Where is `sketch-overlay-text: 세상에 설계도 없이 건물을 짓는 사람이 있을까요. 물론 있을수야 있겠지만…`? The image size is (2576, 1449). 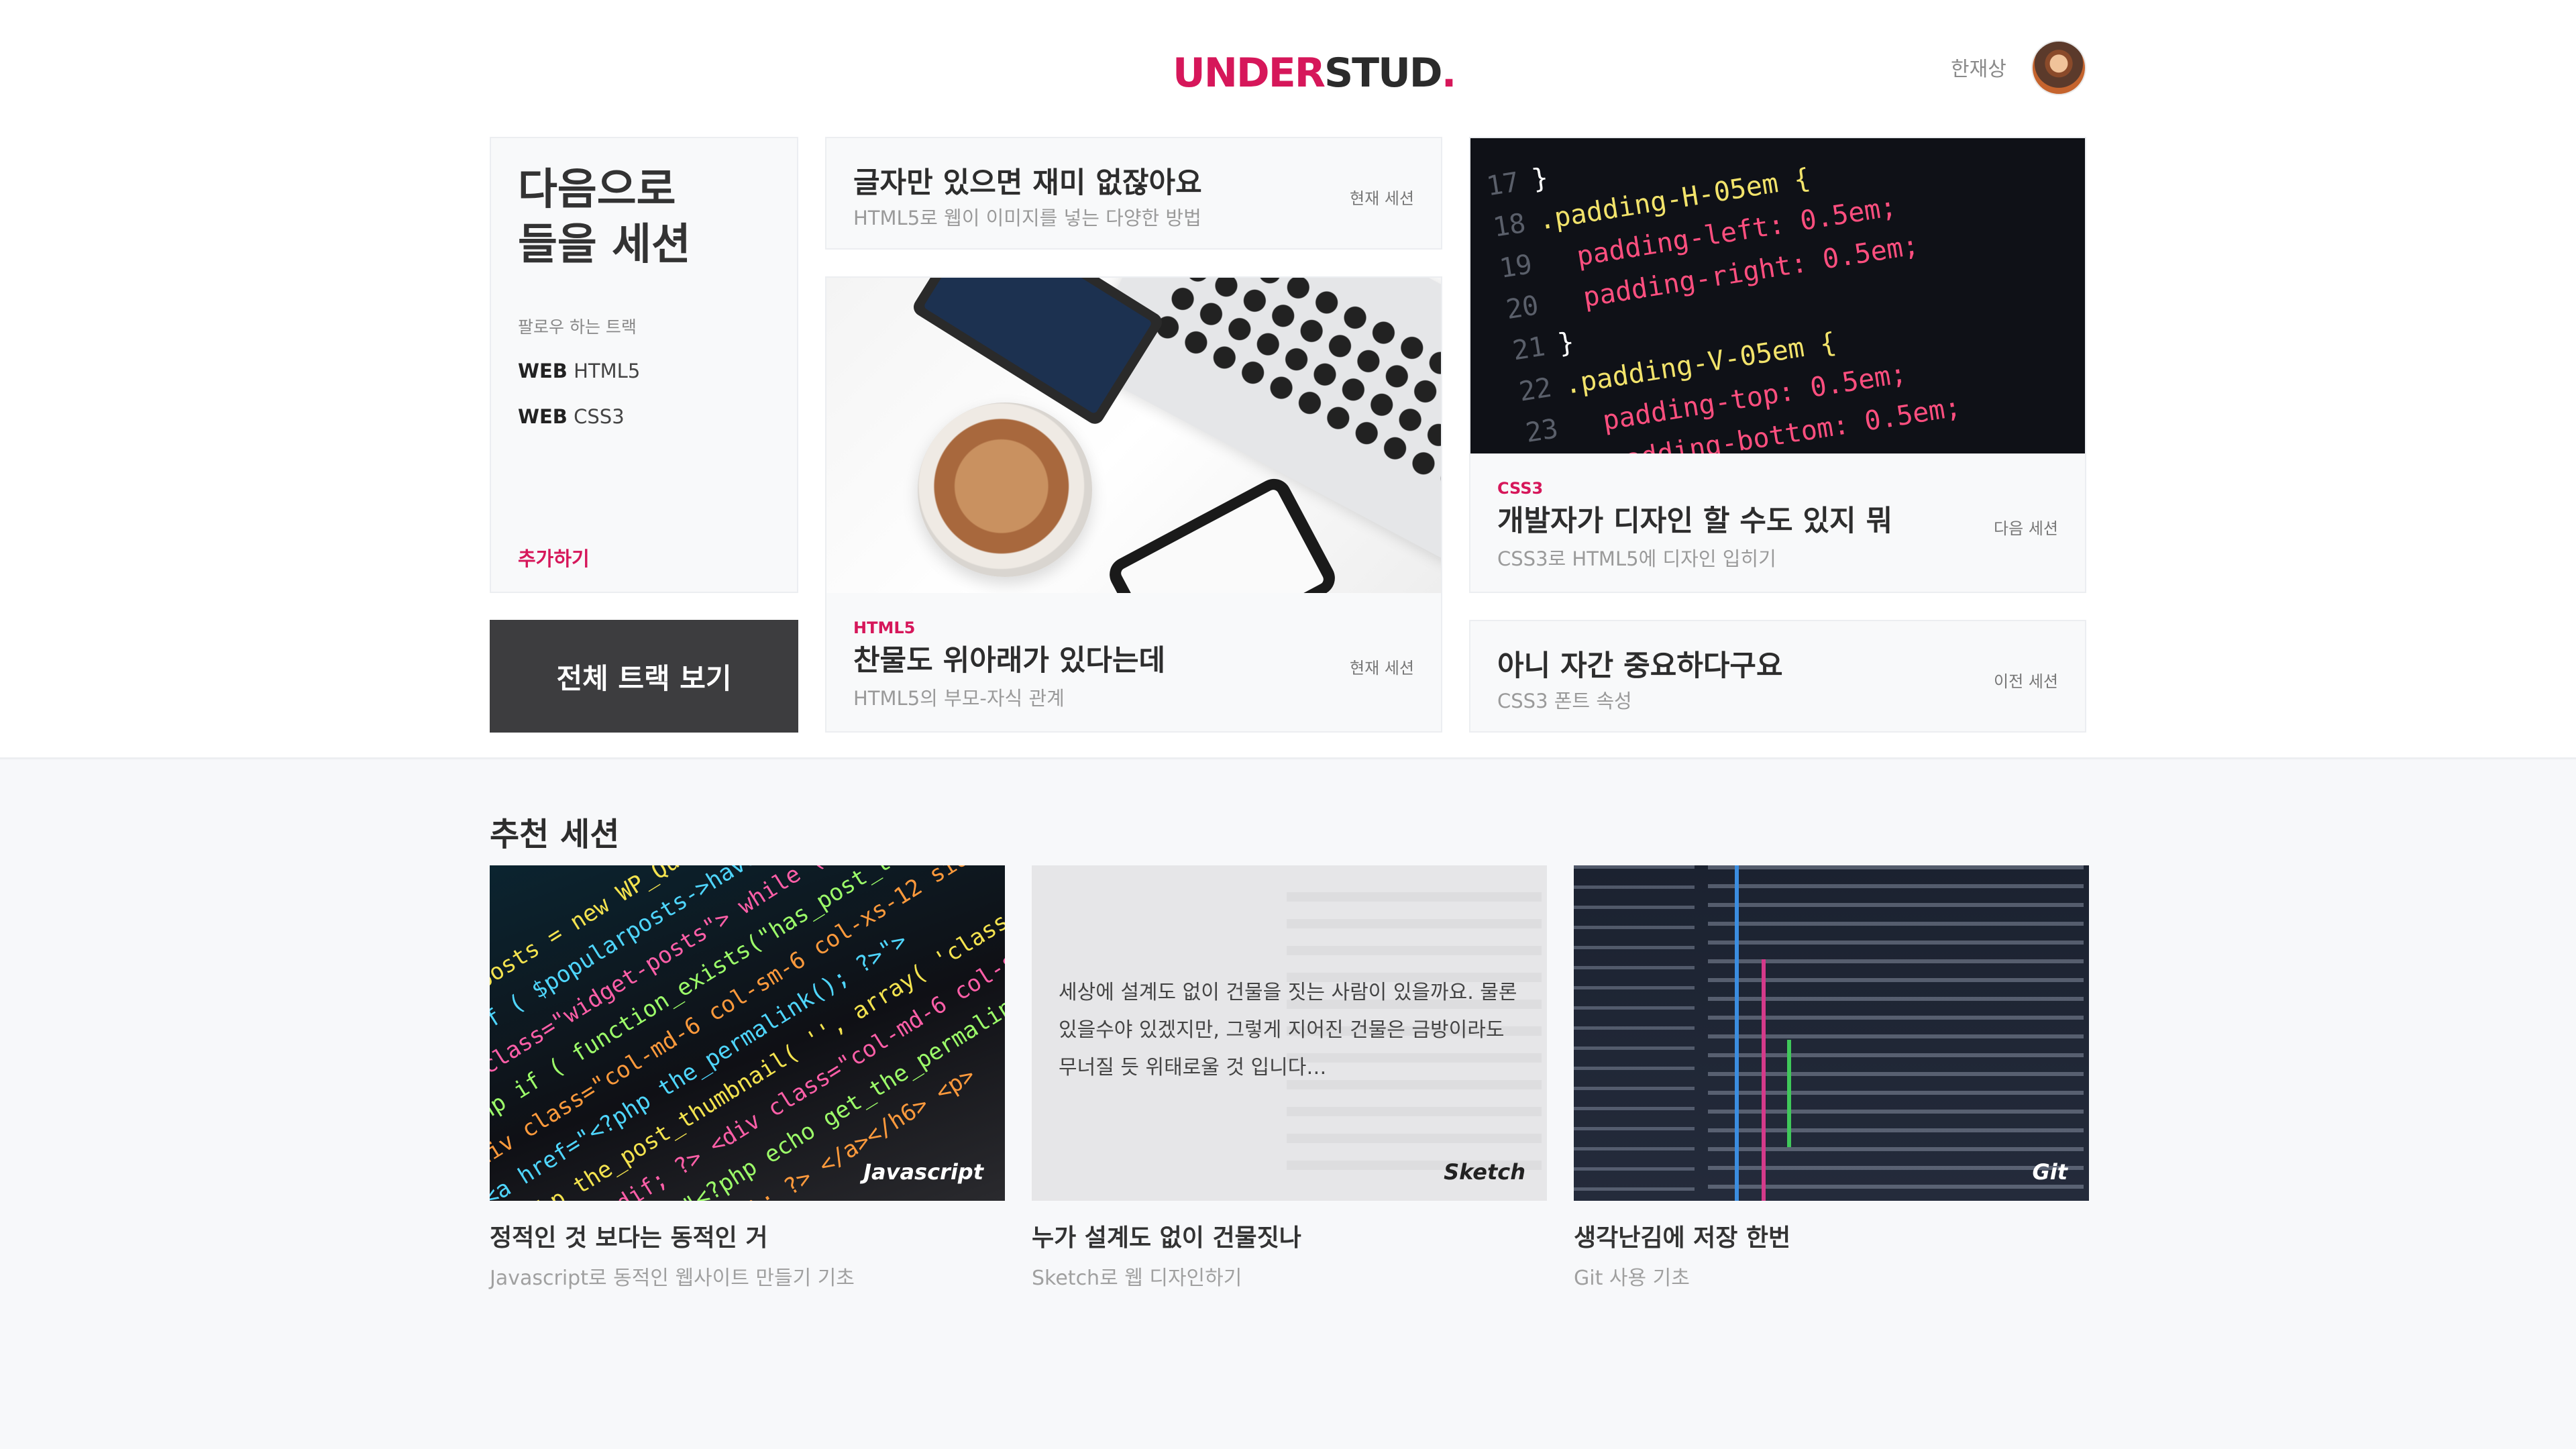 sketch-overlay-text: 세상에 설계도 없이 건물을 짓는 사람이 있을까요. 물론 있을수야 있겠지만… is located at coordinates (1288, 1030).